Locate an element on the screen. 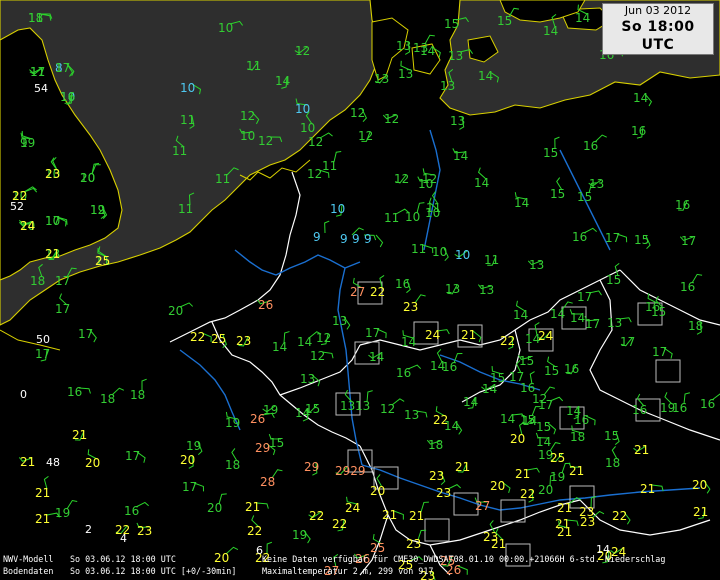  station-temperature: 26 is located at coordinates (265, 305).